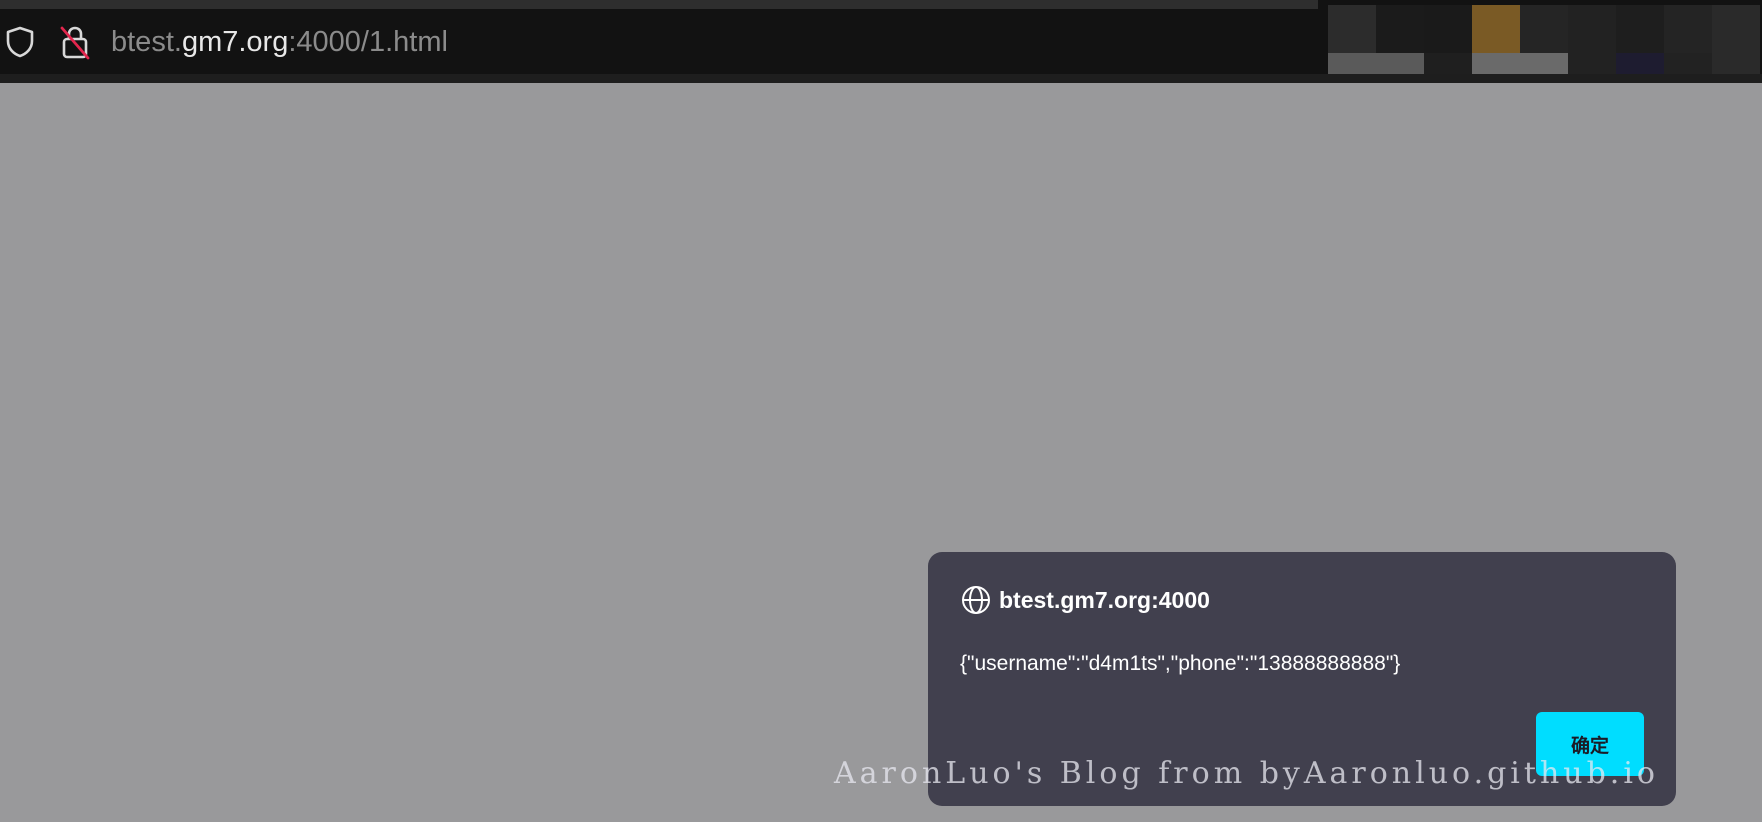  Describe the element at coordinates (1104, 599) in the screenshot. I see `dialog-origin: btest.gm7.org:4000` at that location.